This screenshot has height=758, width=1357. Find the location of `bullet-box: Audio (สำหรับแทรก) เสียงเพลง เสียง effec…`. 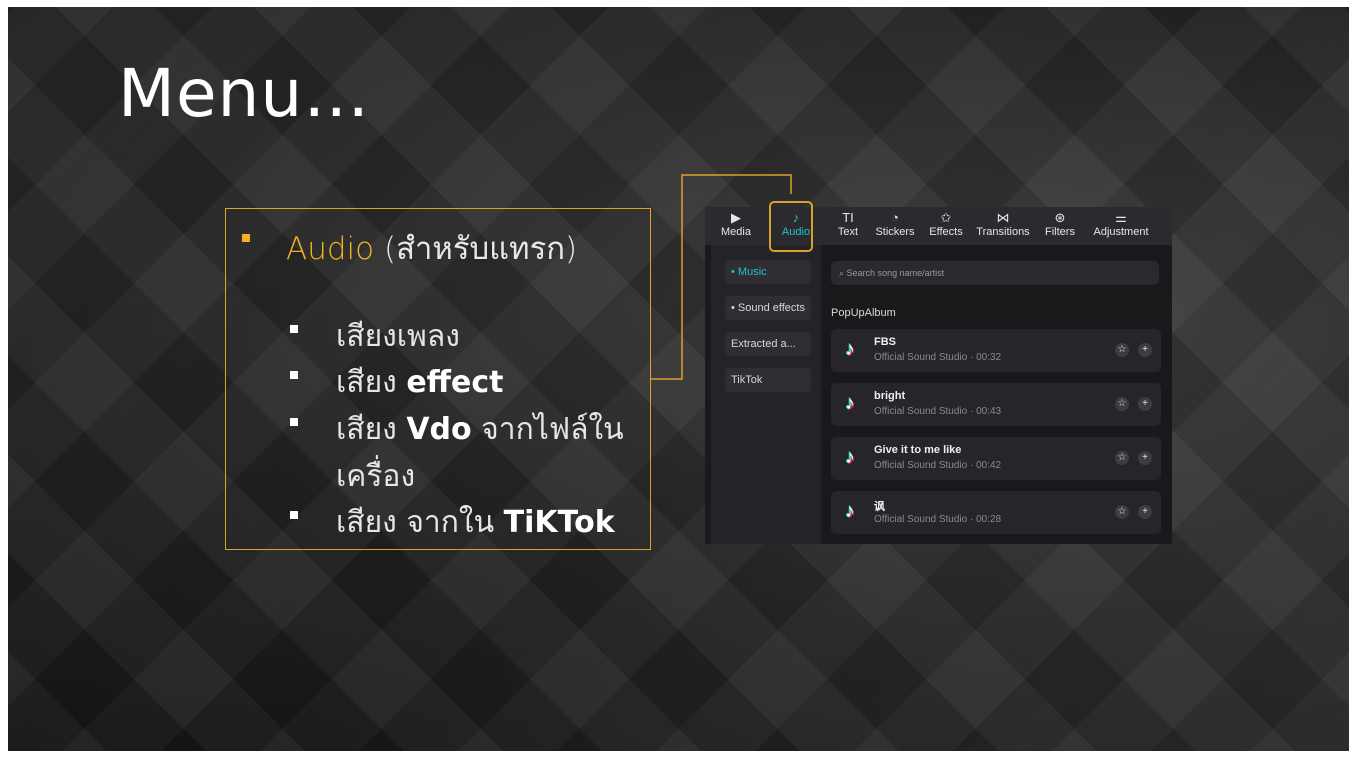

bullet-box: Audio (สำหรับแทรก) เสียงเพลง เสียง effec… is located at coordinates (438, 379).